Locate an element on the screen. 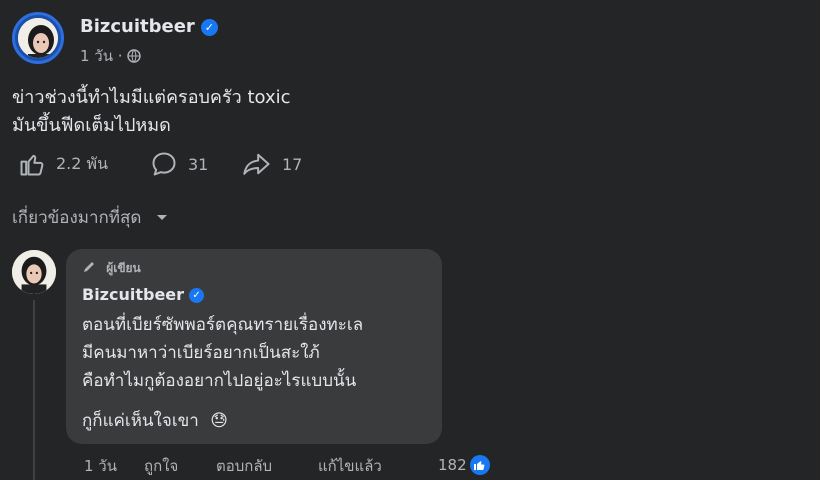 The height and width of the screenshot is (480, 820). comment-text-line: คือทำไมกูต้องอยากไปอยู่อะไรแบบนั้น is located at coordinates (219, 381).